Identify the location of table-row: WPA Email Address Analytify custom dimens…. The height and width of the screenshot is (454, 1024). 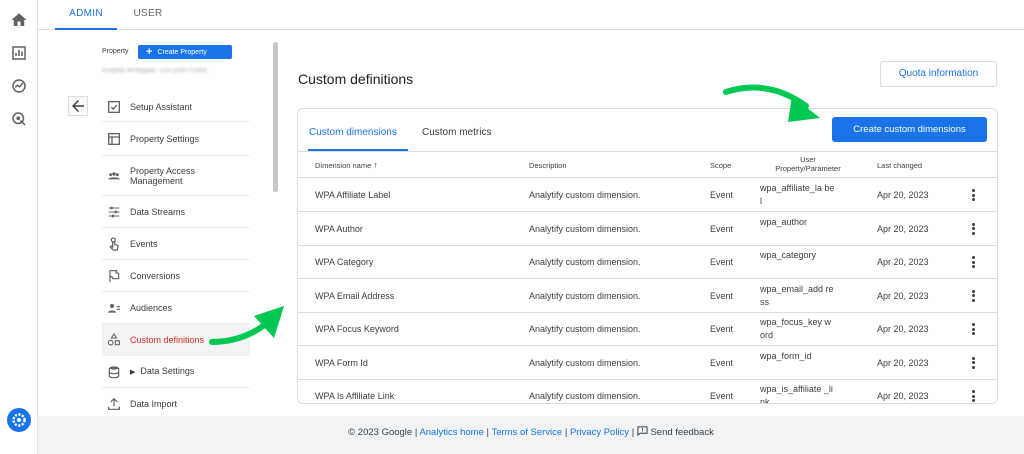
(647, 296).